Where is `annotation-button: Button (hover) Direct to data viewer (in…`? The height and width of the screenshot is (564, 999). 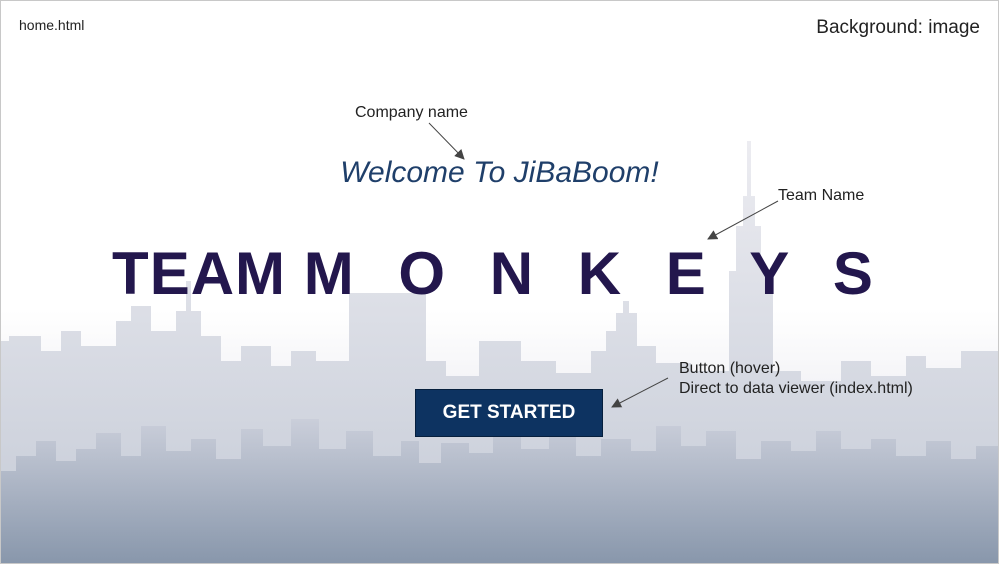
annotation-button: Button (hover) Direct to data viewer (in… is located at coordinates (796, 379).